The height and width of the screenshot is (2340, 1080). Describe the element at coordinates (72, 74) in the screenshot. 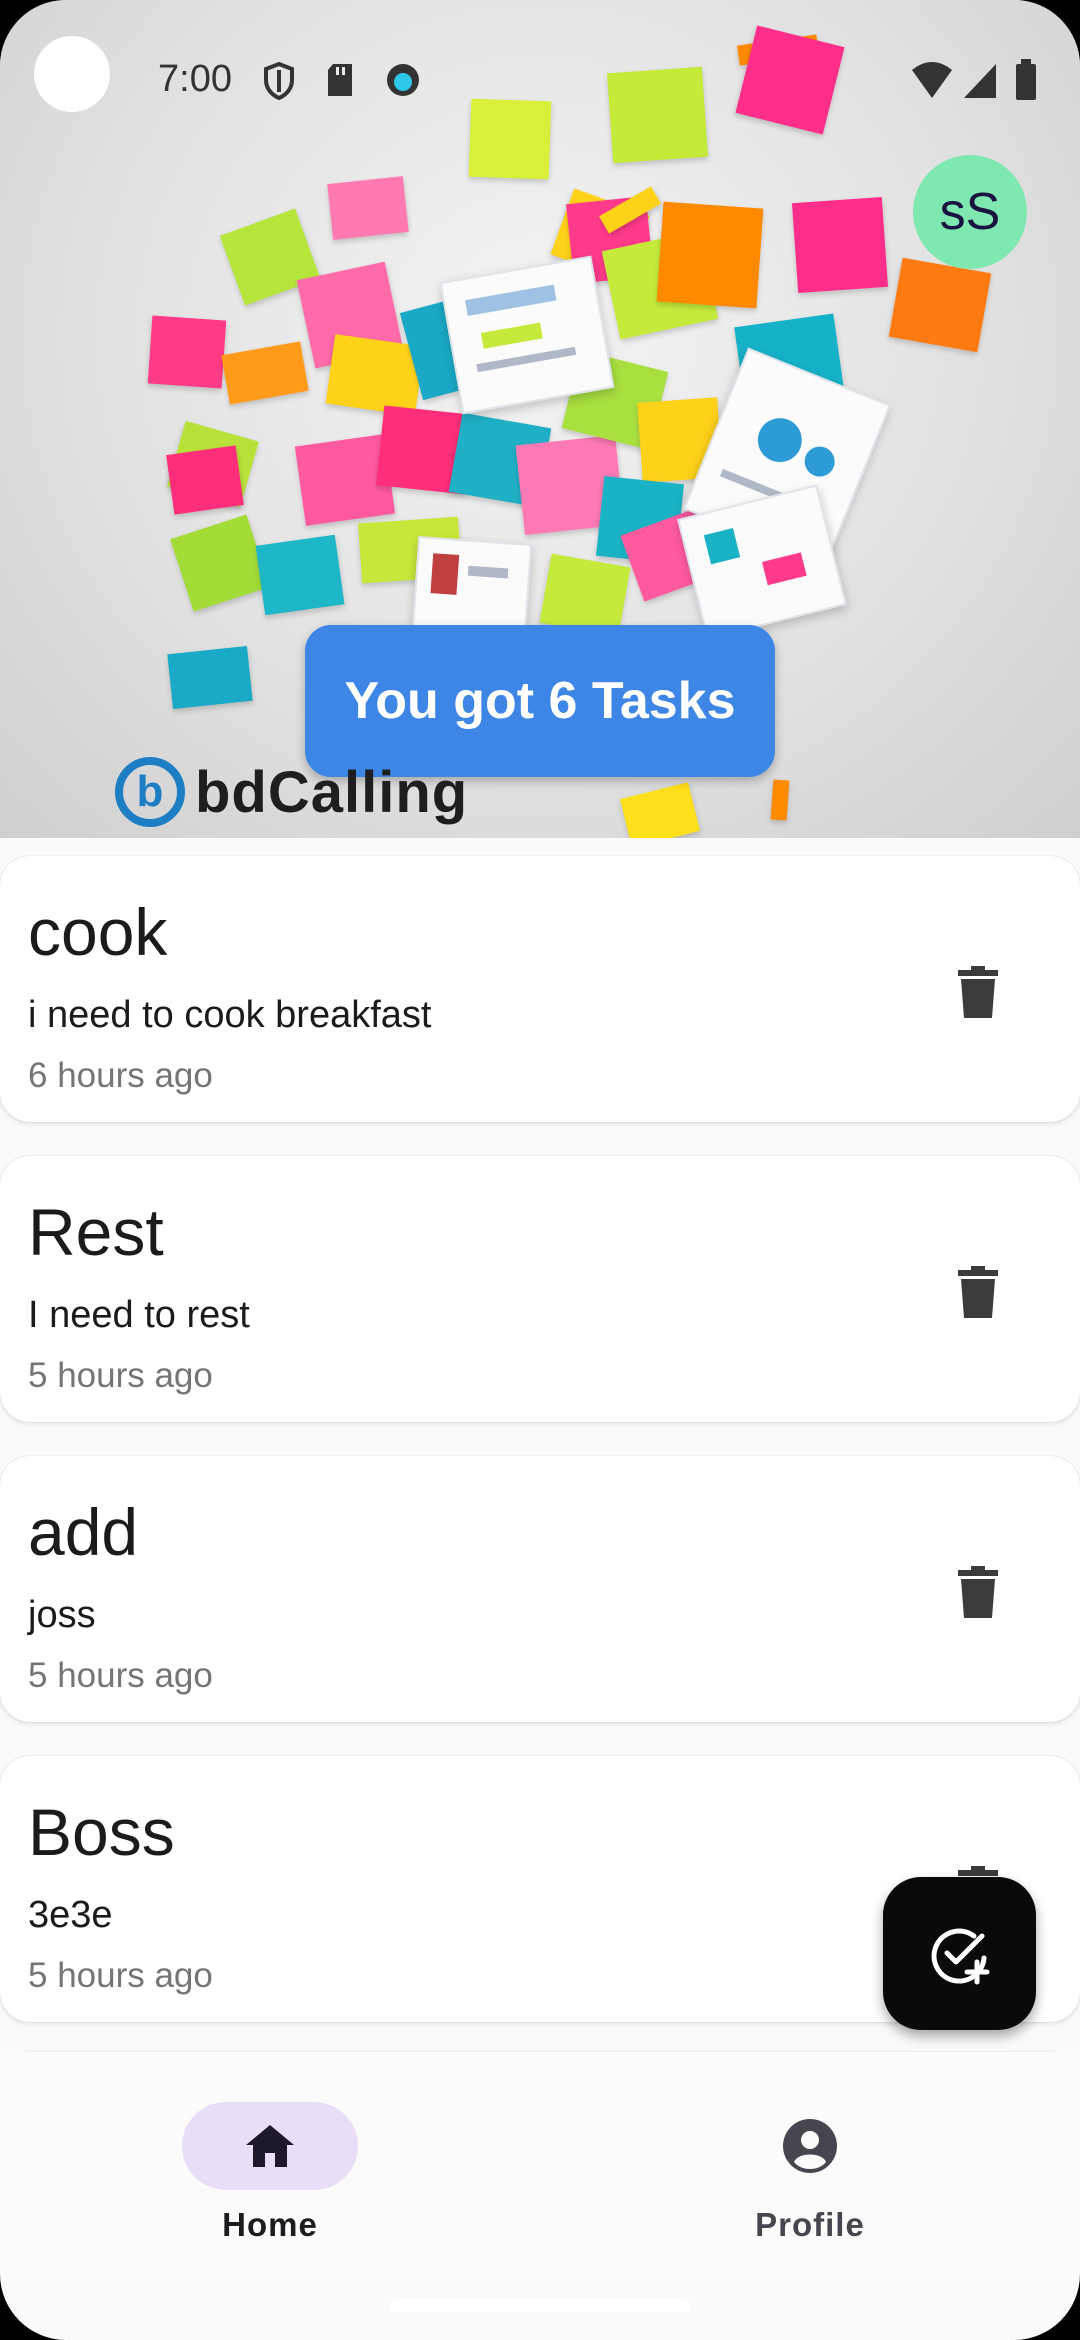

I see `camera-cutout` at that location.